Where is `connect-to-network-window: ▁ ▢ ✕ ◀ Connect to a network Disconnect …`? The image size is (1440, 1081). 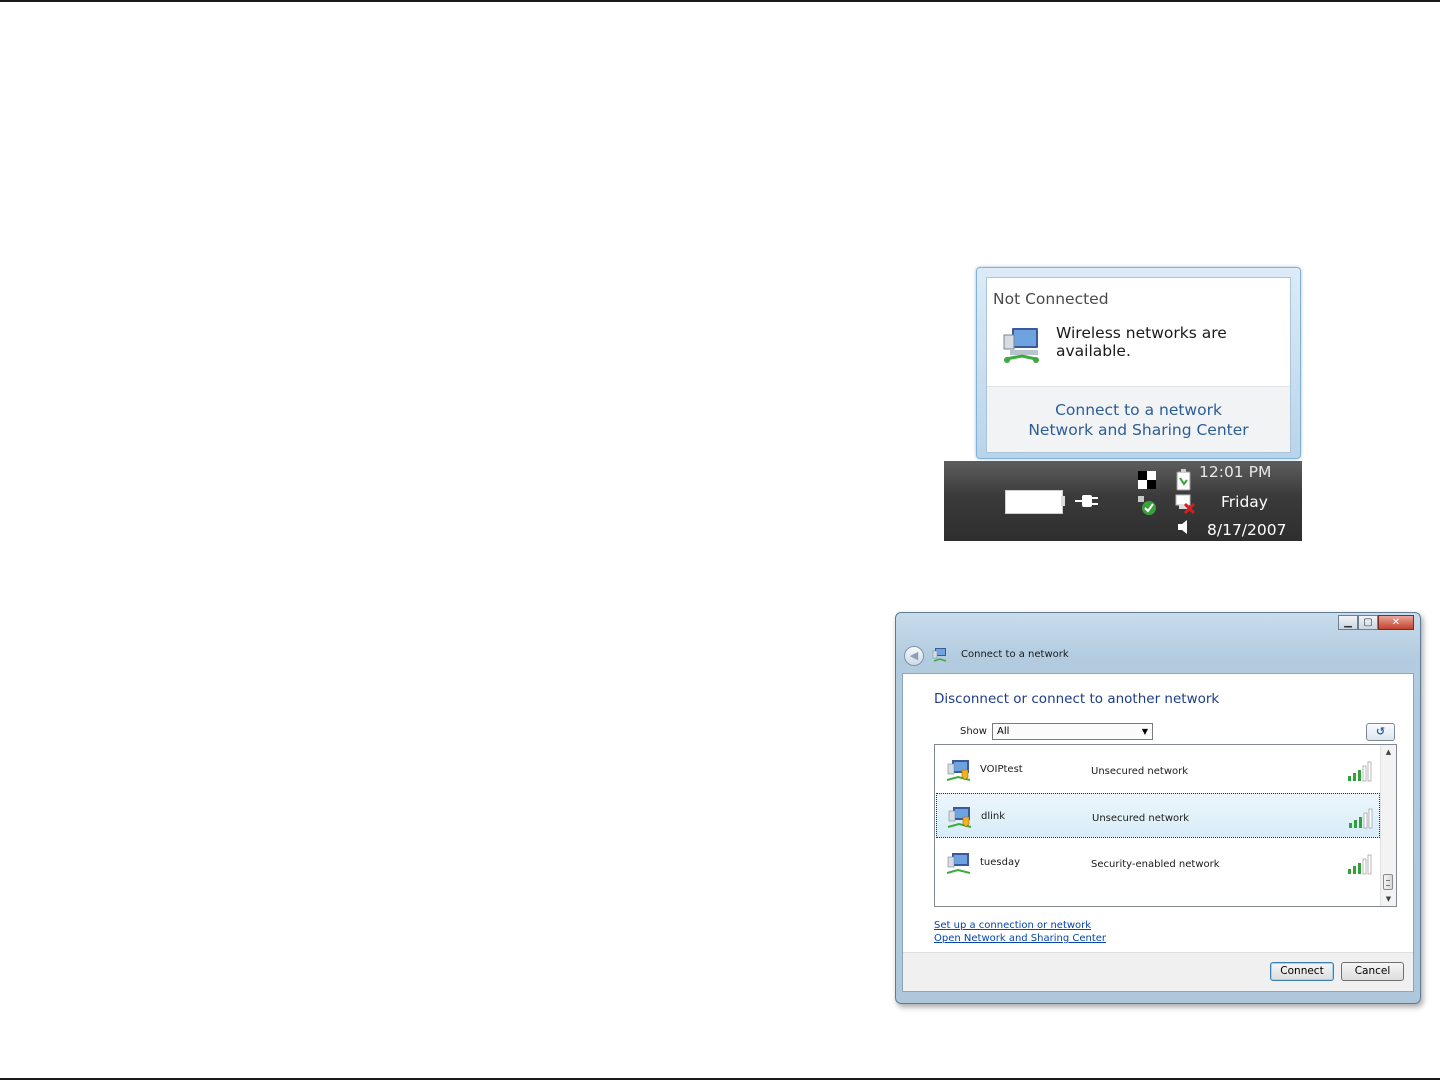 connect-to-network-window: ▁ ▢ ✕ ◀ Connect to a network Disconnect … is located at coordinates (1158, 808).